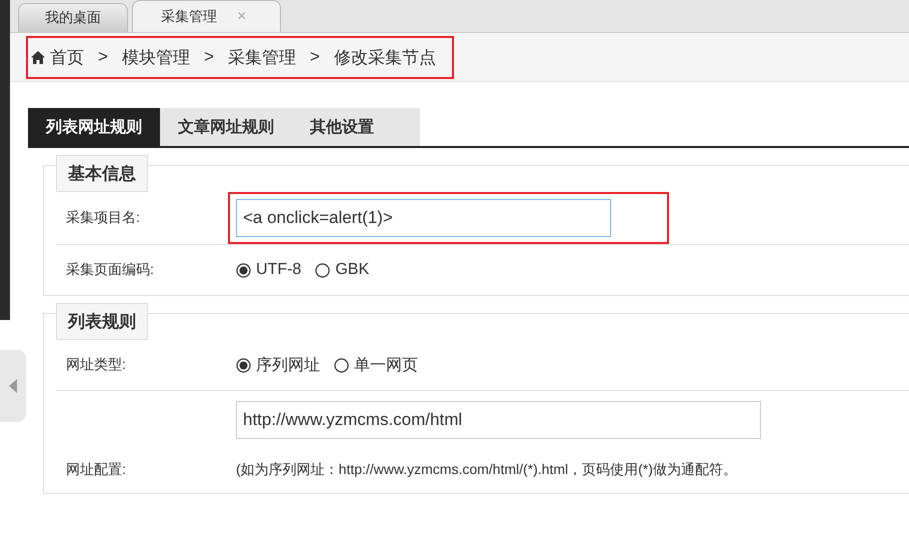 The image size is (909, 552). What do you see at coordinates (342, 270) in the screenshot?
I see `radio-option: GBK` at bounding box center [342, 270].